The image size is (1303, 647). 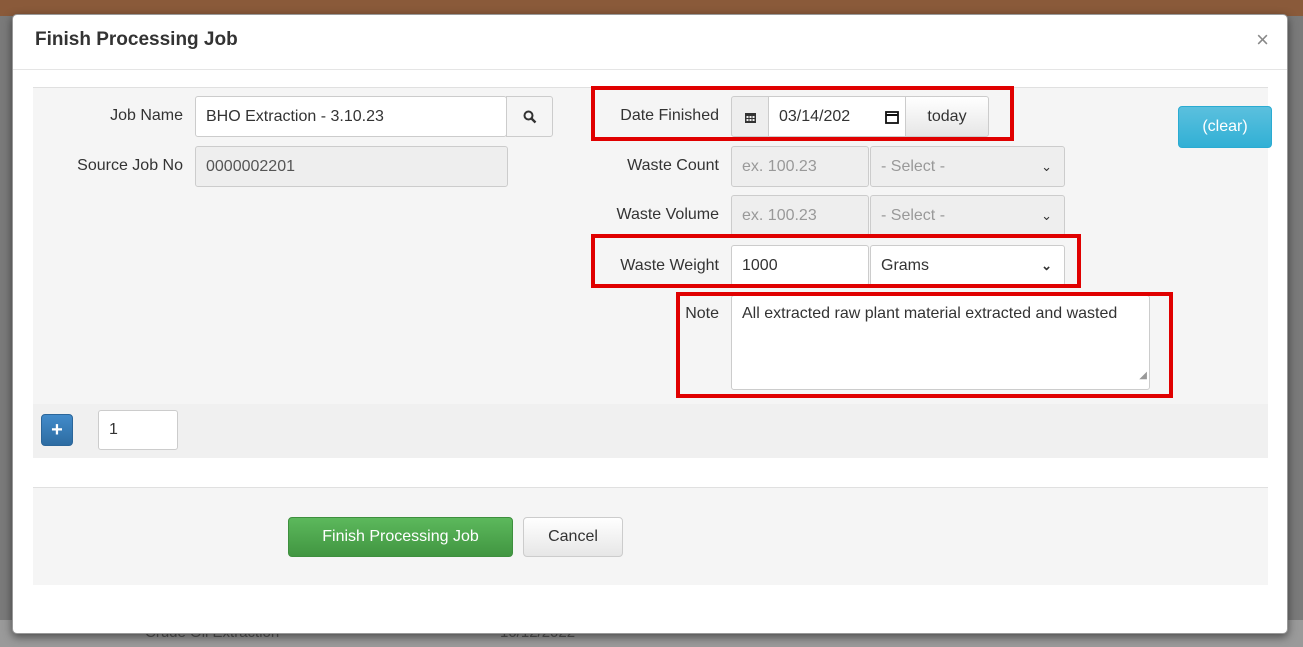 I want to click on waste-count-label: Waste Count, so click(x=673, y=165).